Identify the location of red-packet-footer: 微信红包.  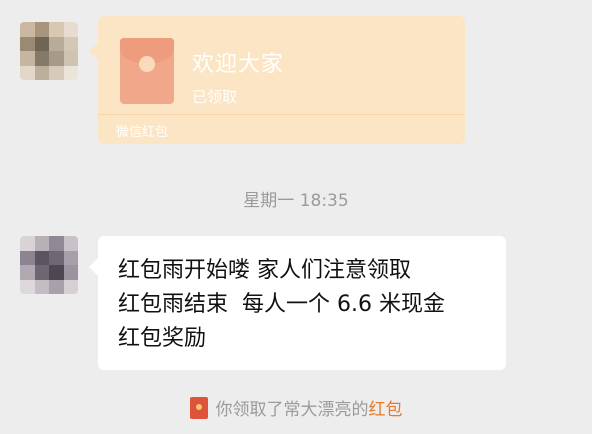
(281, 129).